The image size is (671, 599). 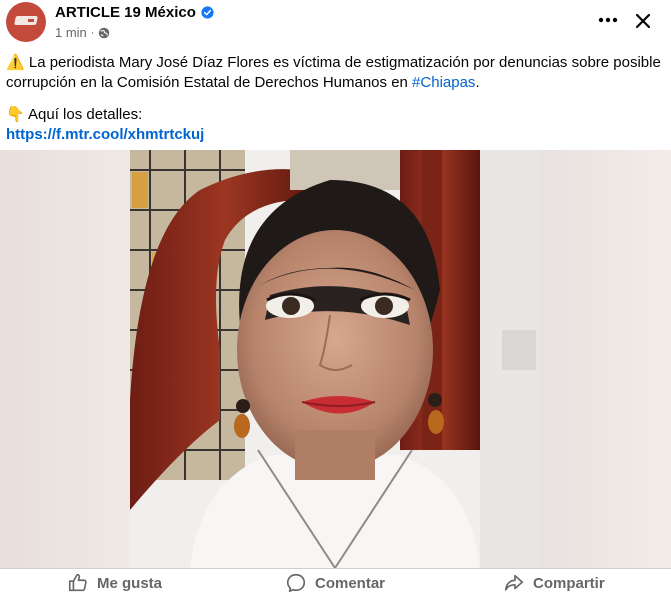 I want to click on article19-logo-mark, so click(x=26, y=20).